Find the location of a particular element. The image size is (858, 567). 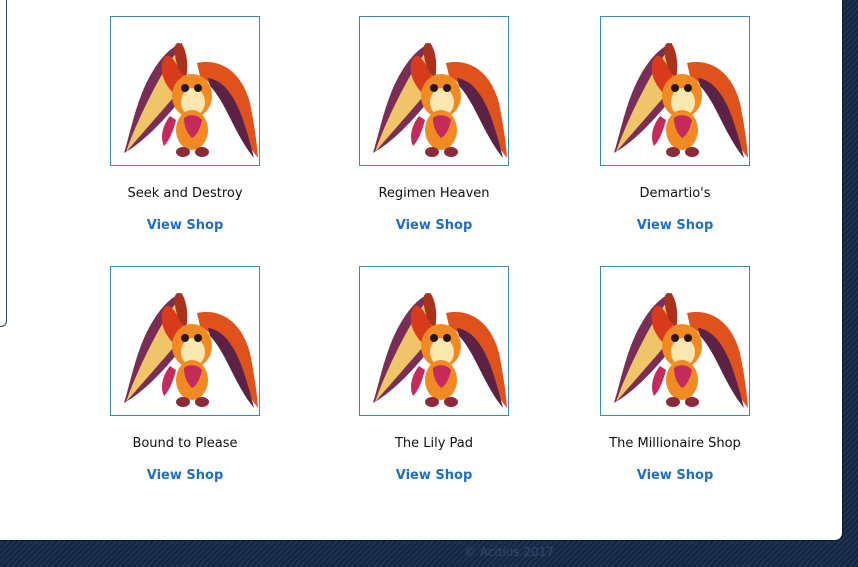

shop-card: The Lily Pad View Shop is located at coordinates (434, 375).